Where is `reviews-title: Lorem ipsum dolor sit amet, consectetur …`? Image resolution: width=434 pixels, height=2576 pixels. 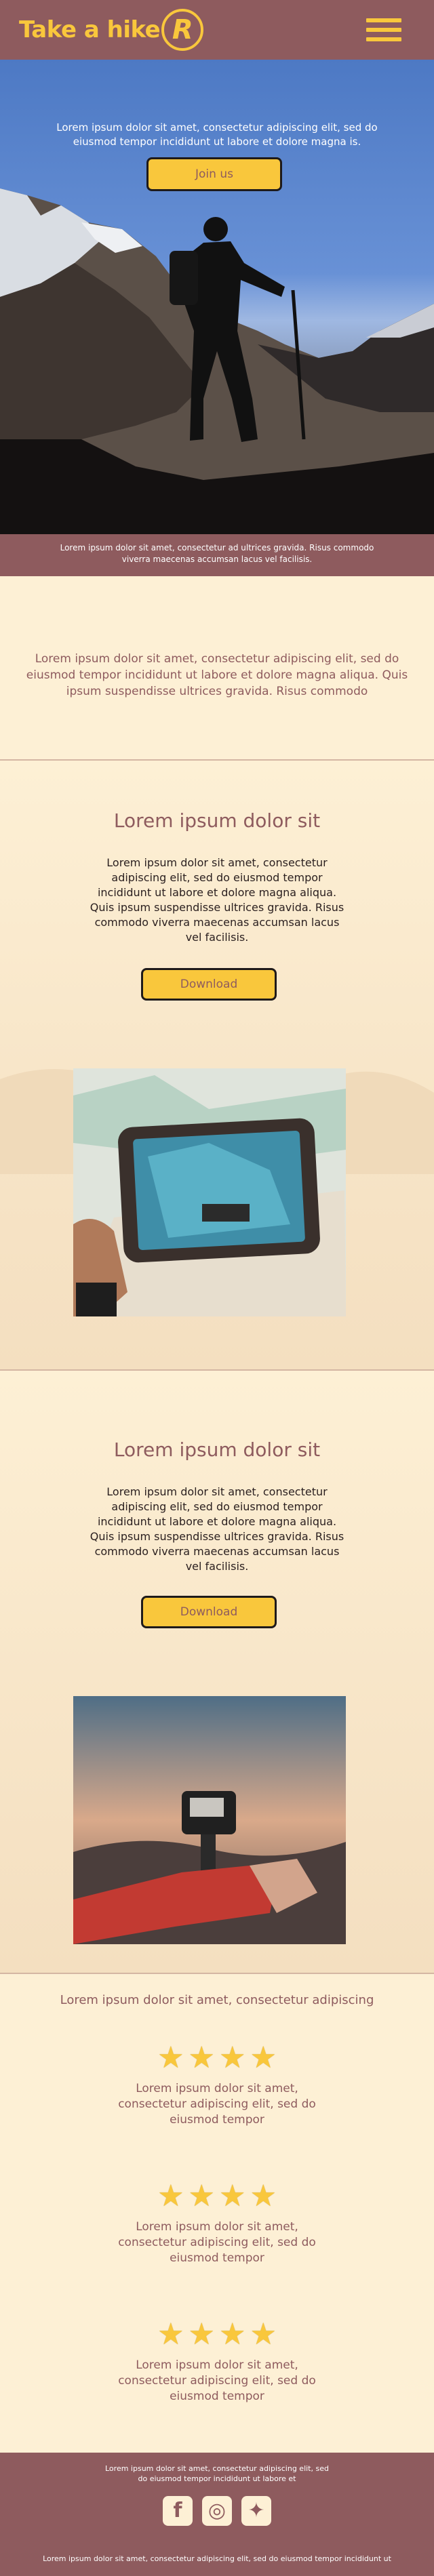 reviews-title: Lorem ipsum dolor sit amet, consectetur … is located at coordinates (217, 2000).